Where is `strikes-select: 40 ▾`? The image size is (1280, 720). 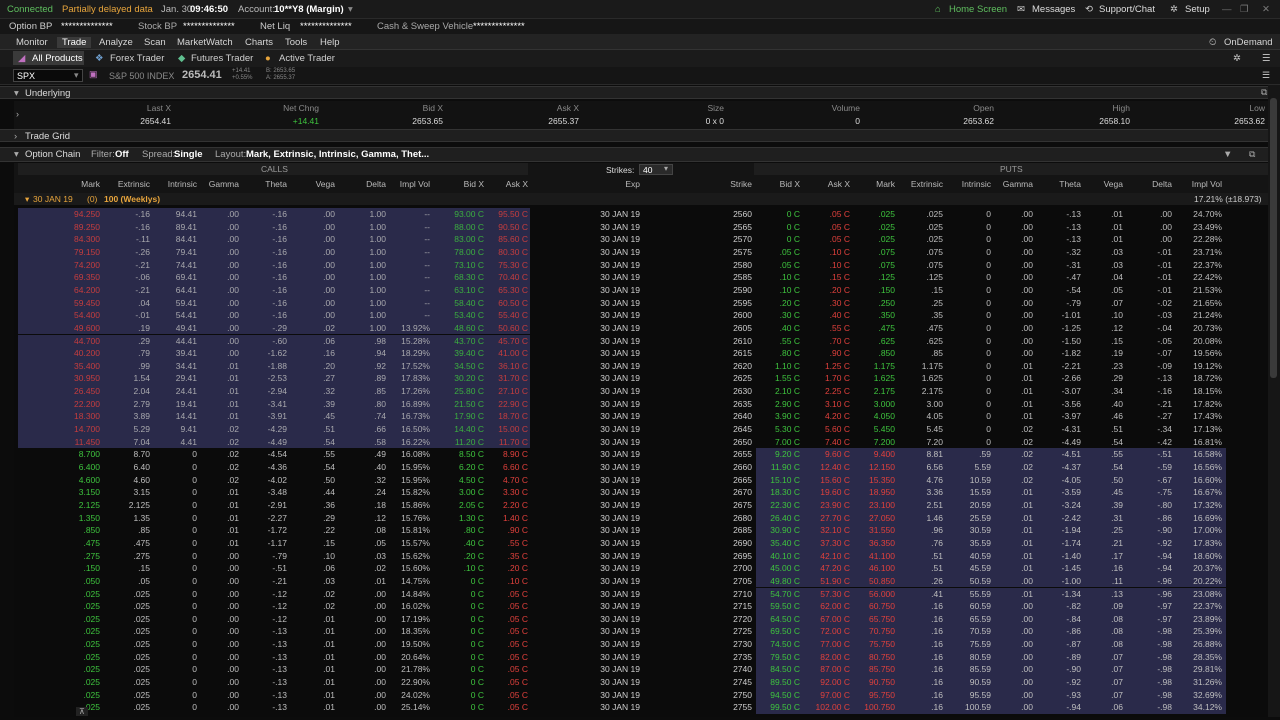
strikes-select: 40 ▾ is located at coordinates (656, 169).